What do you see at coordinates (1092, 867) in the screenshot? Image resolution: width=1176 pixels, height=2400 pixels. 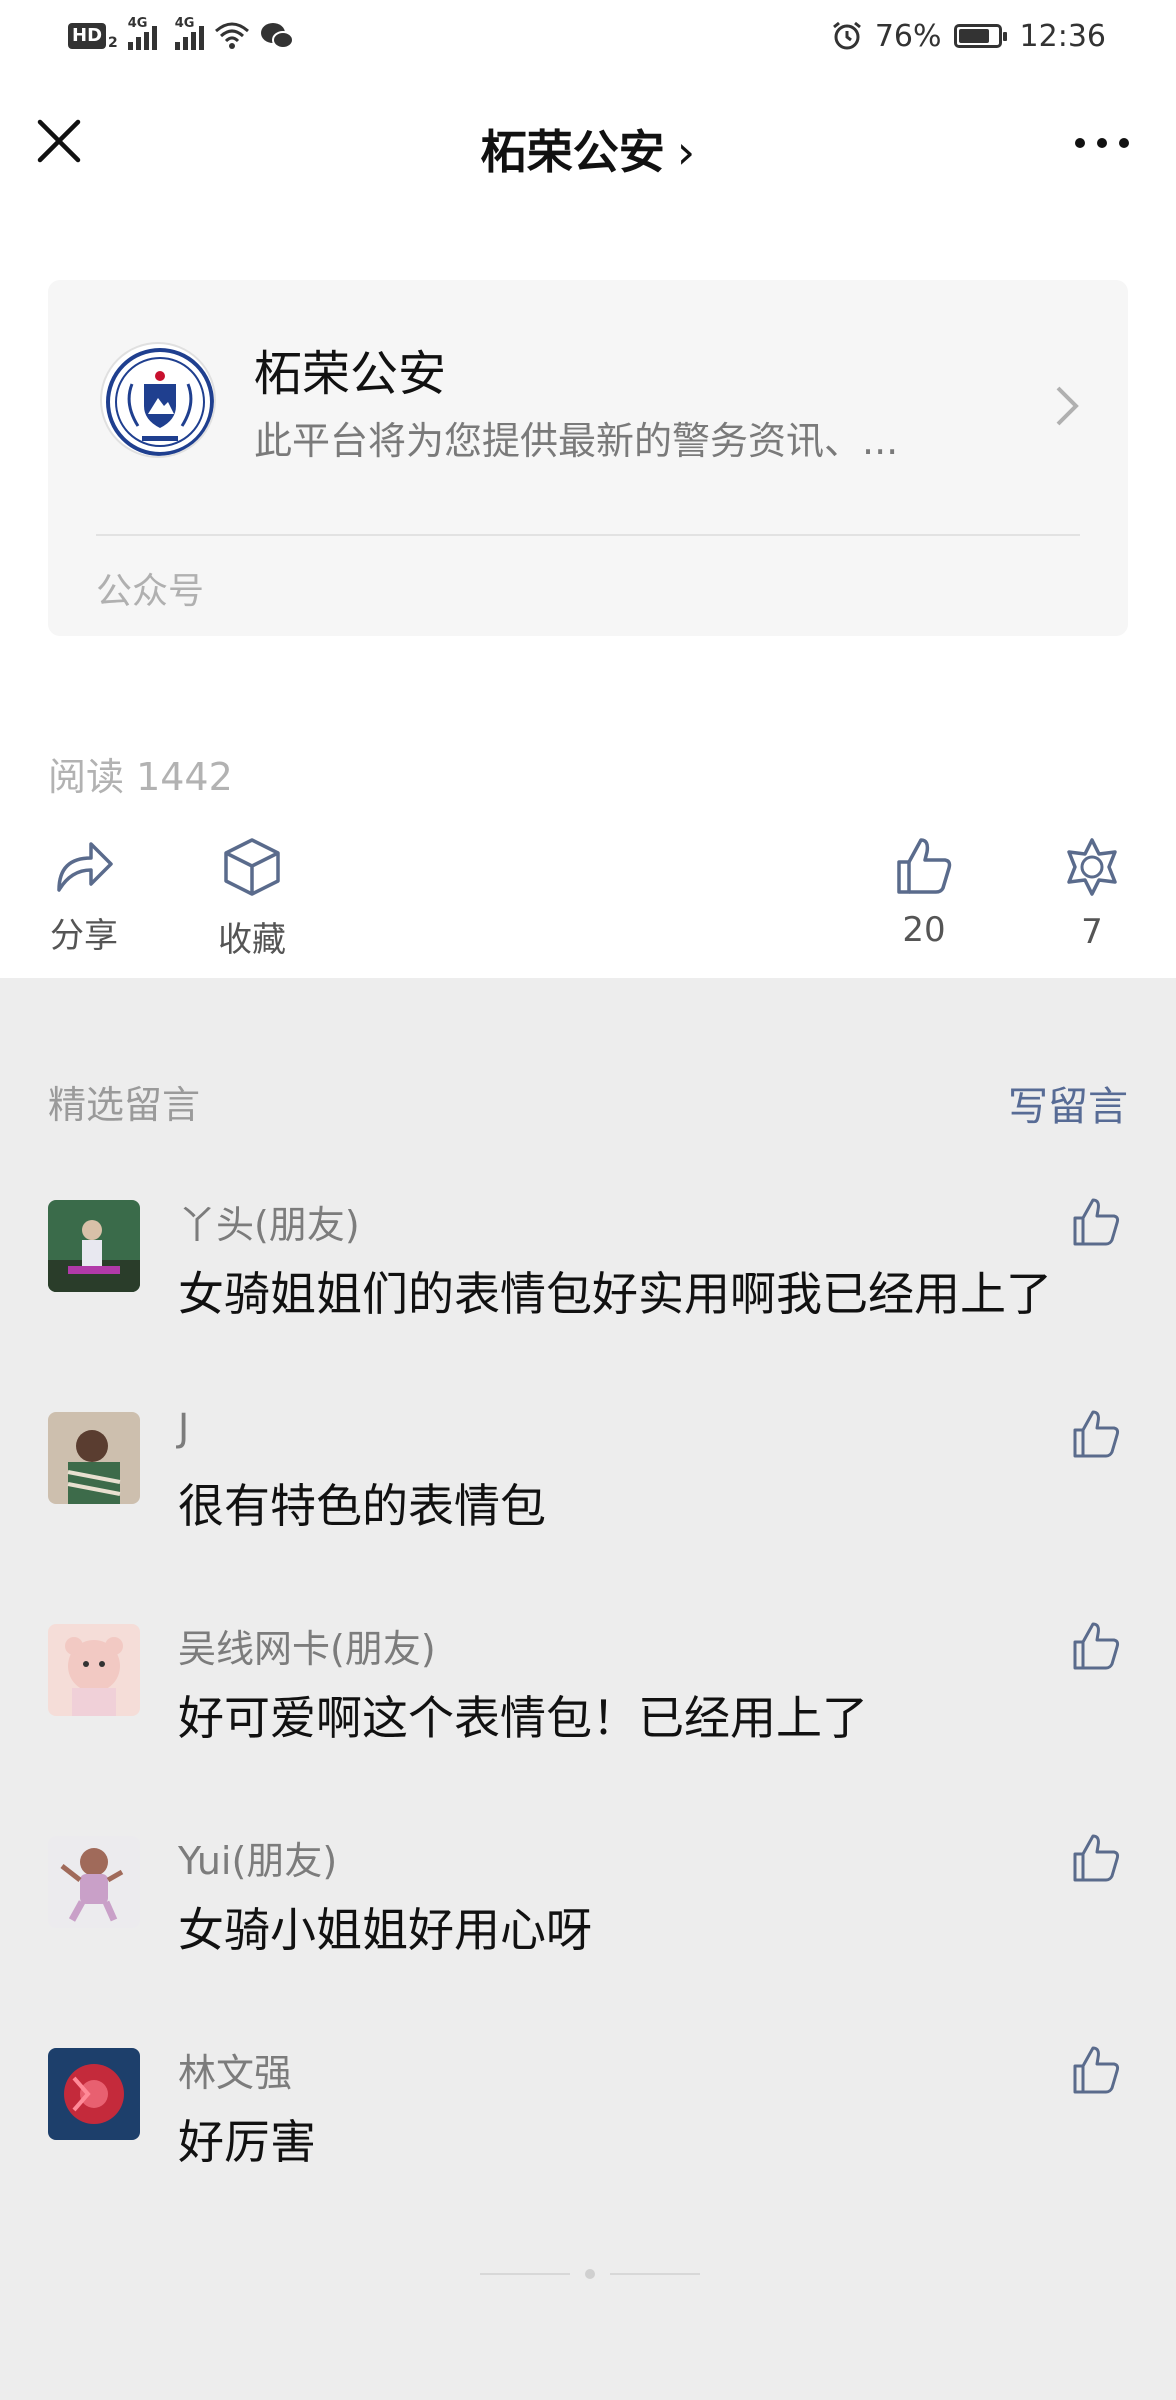 I see `wow-star-icon` at bounding box center [1092, 867].